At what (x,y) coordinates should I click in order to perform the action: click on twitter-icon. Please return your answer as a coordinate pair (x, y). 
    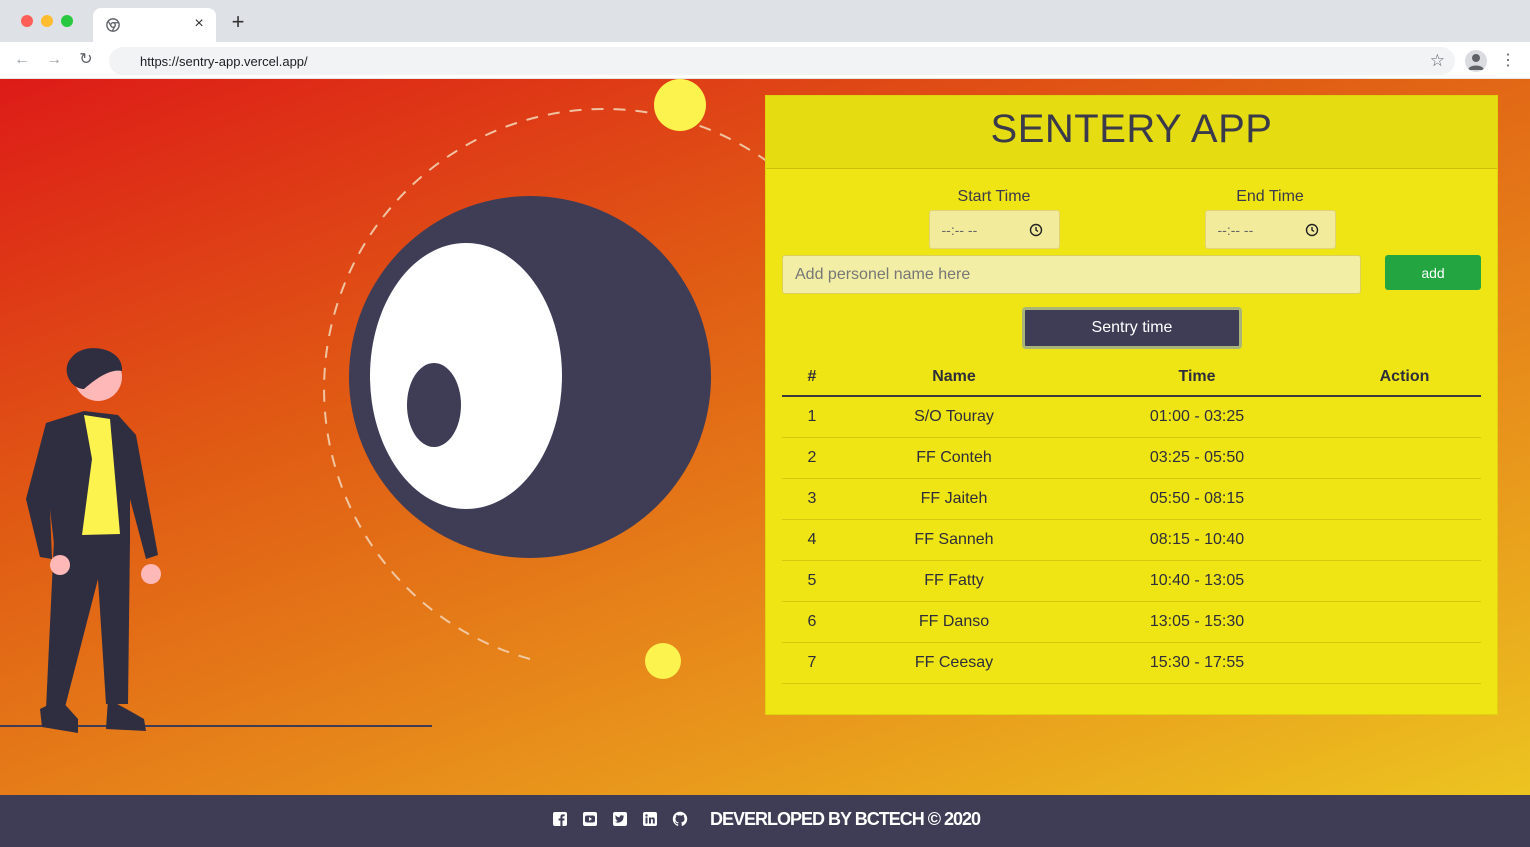
    Looking at the image, I should click on (620, 819).